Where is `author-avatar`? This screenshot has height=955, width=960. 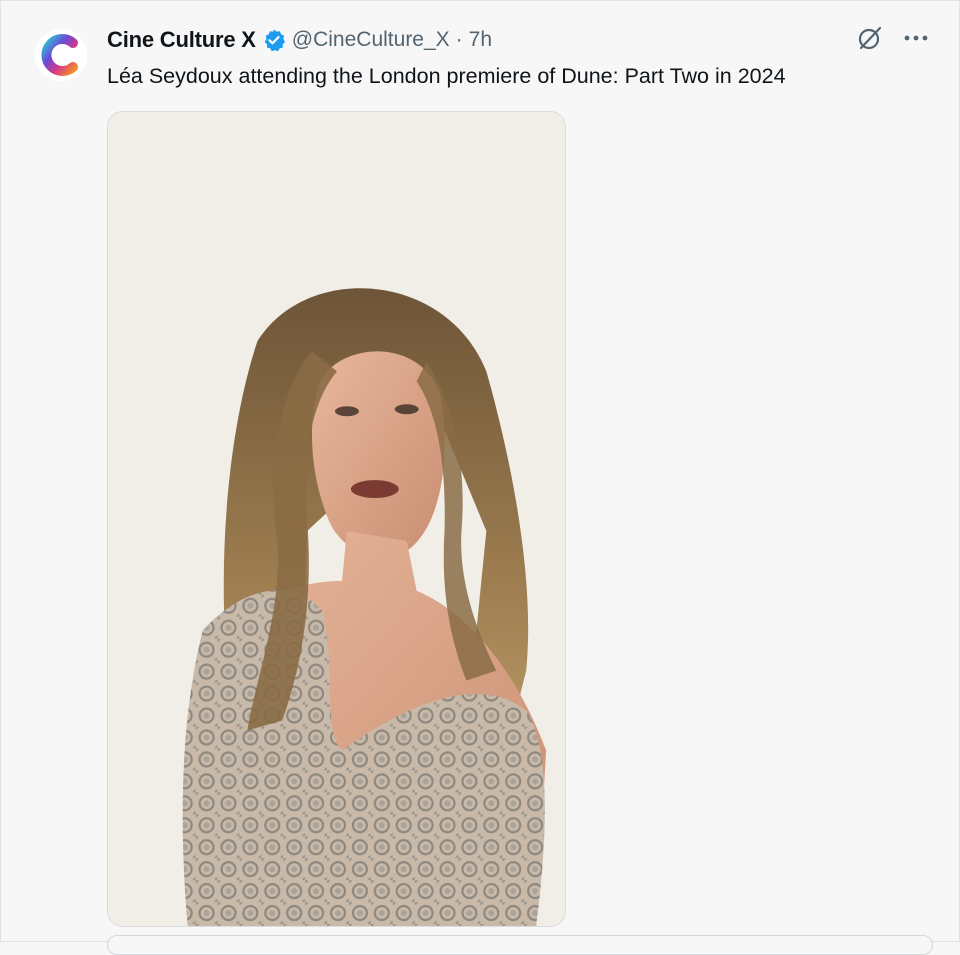
author-avatar is located at coordinates (61, 55).